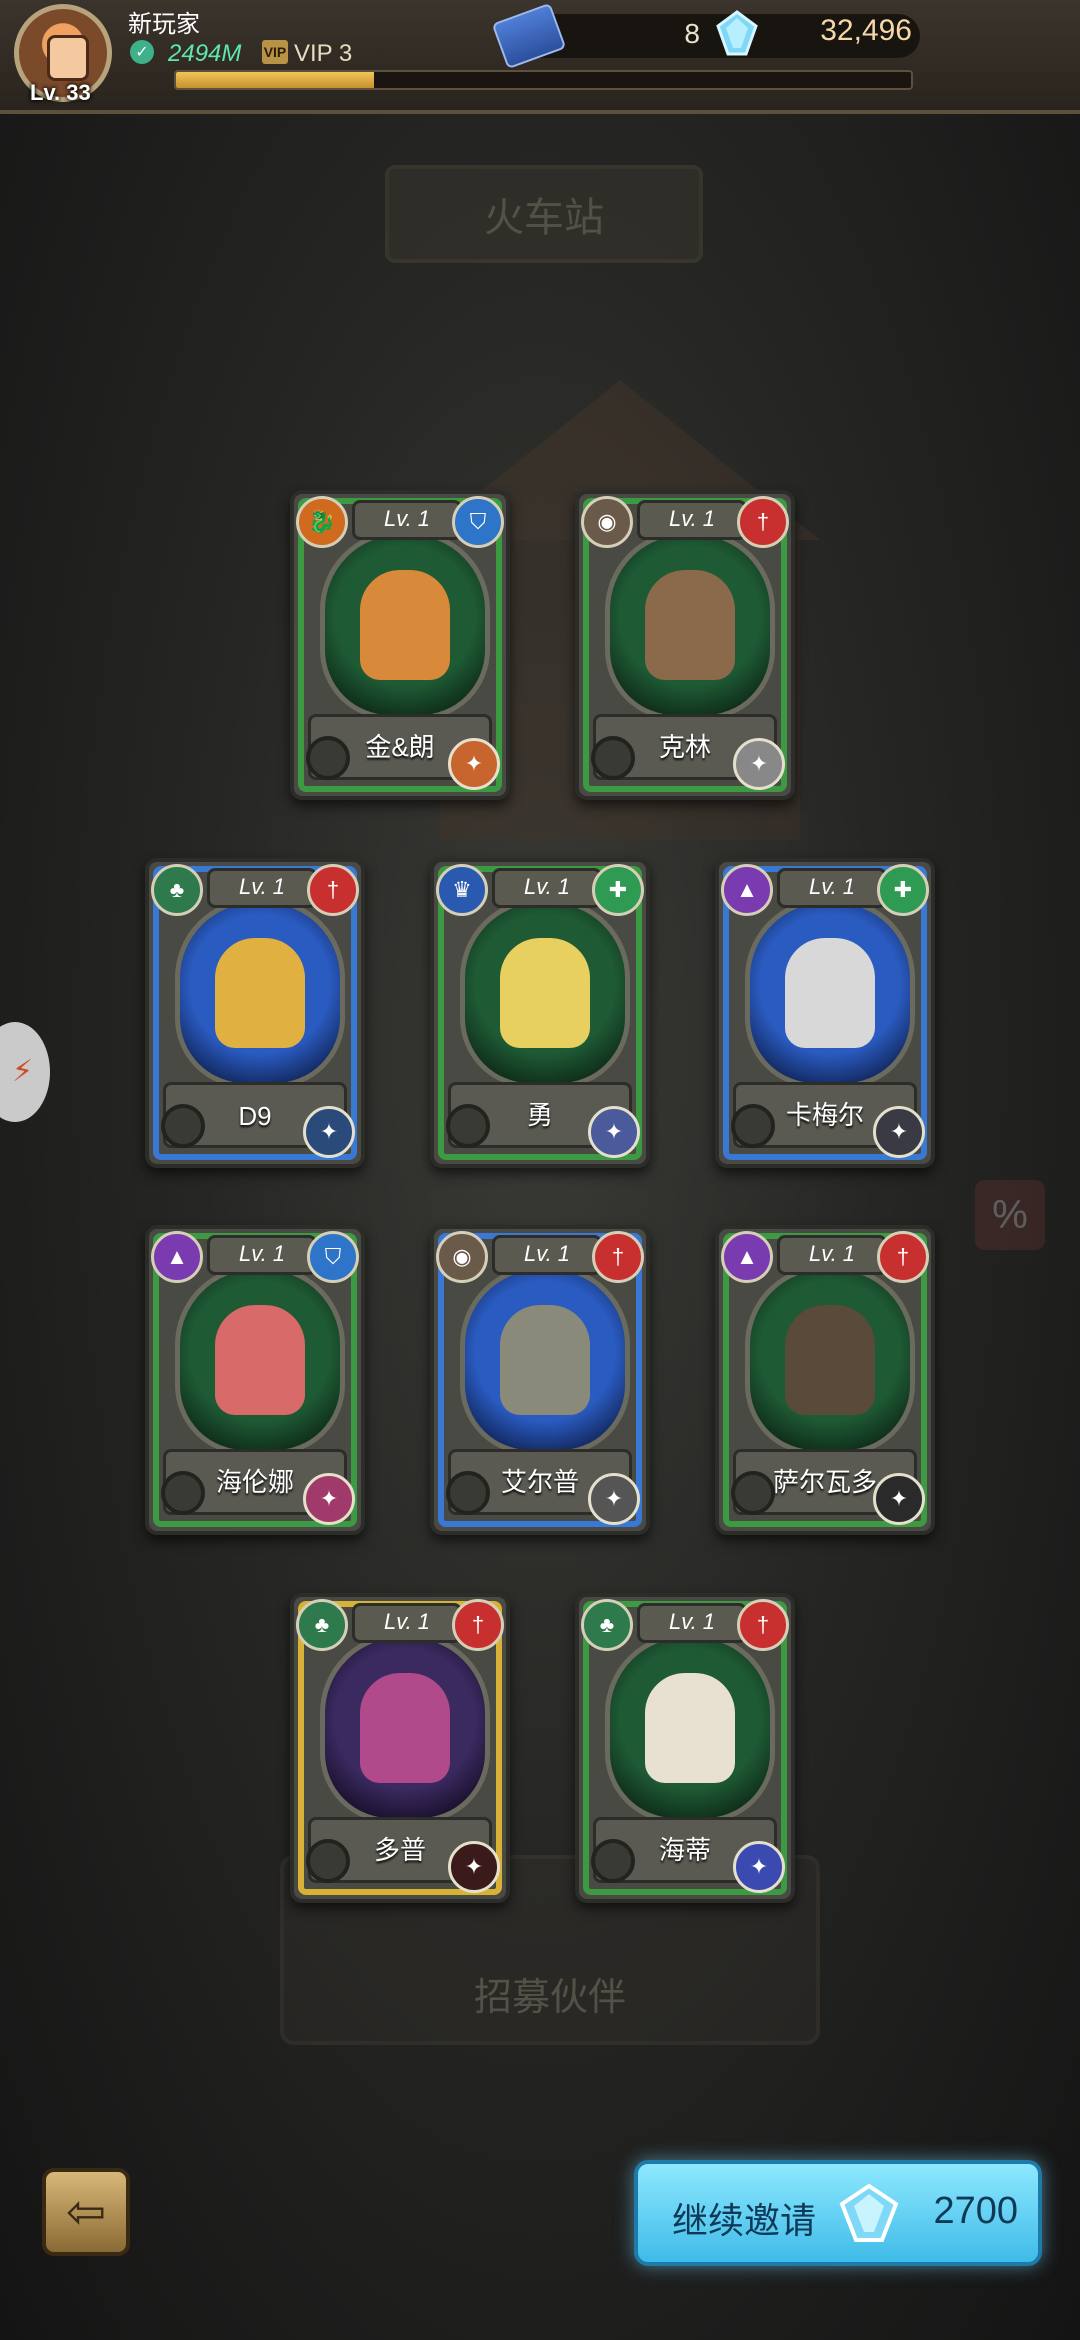 This screenshot has height=2340, width=1080. What do you see at coordinates (68, 58) in the screenshot?
I see `avatar-face` at bounding box center [68, 58].